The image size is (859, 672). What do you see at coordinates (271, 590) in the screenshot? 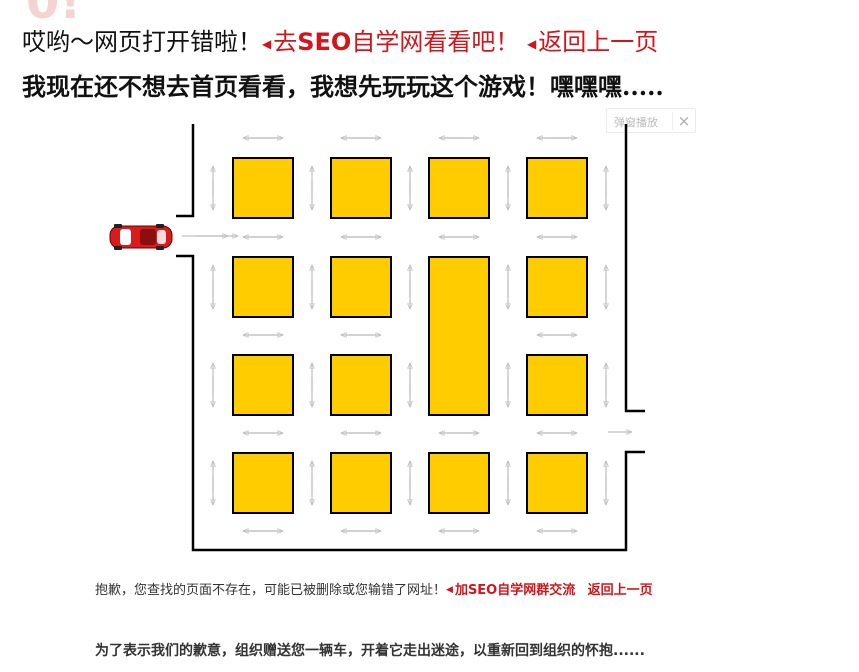
I see `apology-text: 抱歉，您查找的页面不存在，可能已被删除或您输错了网址！` at bounding box center [271, 590].